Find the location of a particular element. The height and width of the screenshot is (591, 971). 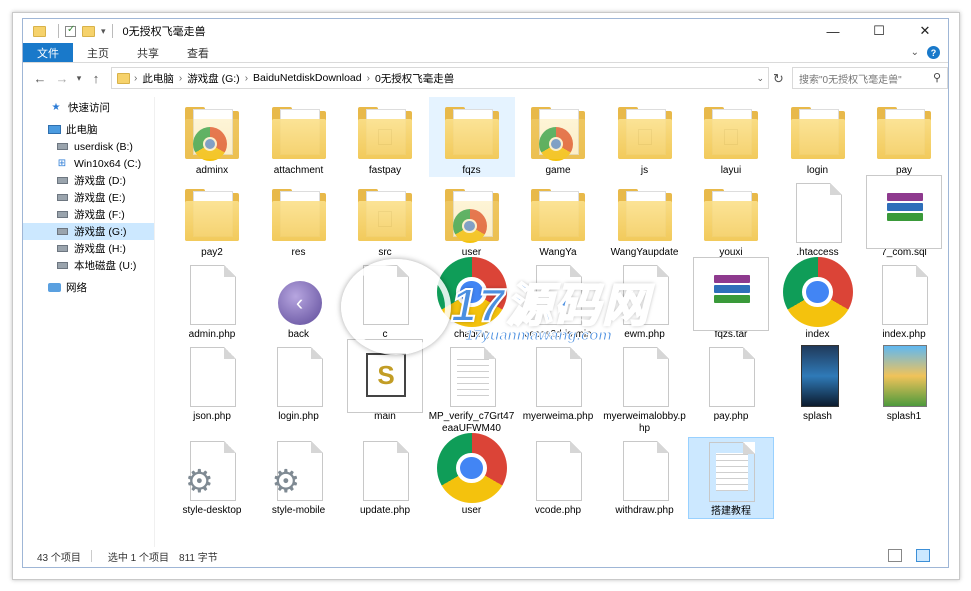

file-item: ewm.php is located at coordinates (645, 301).